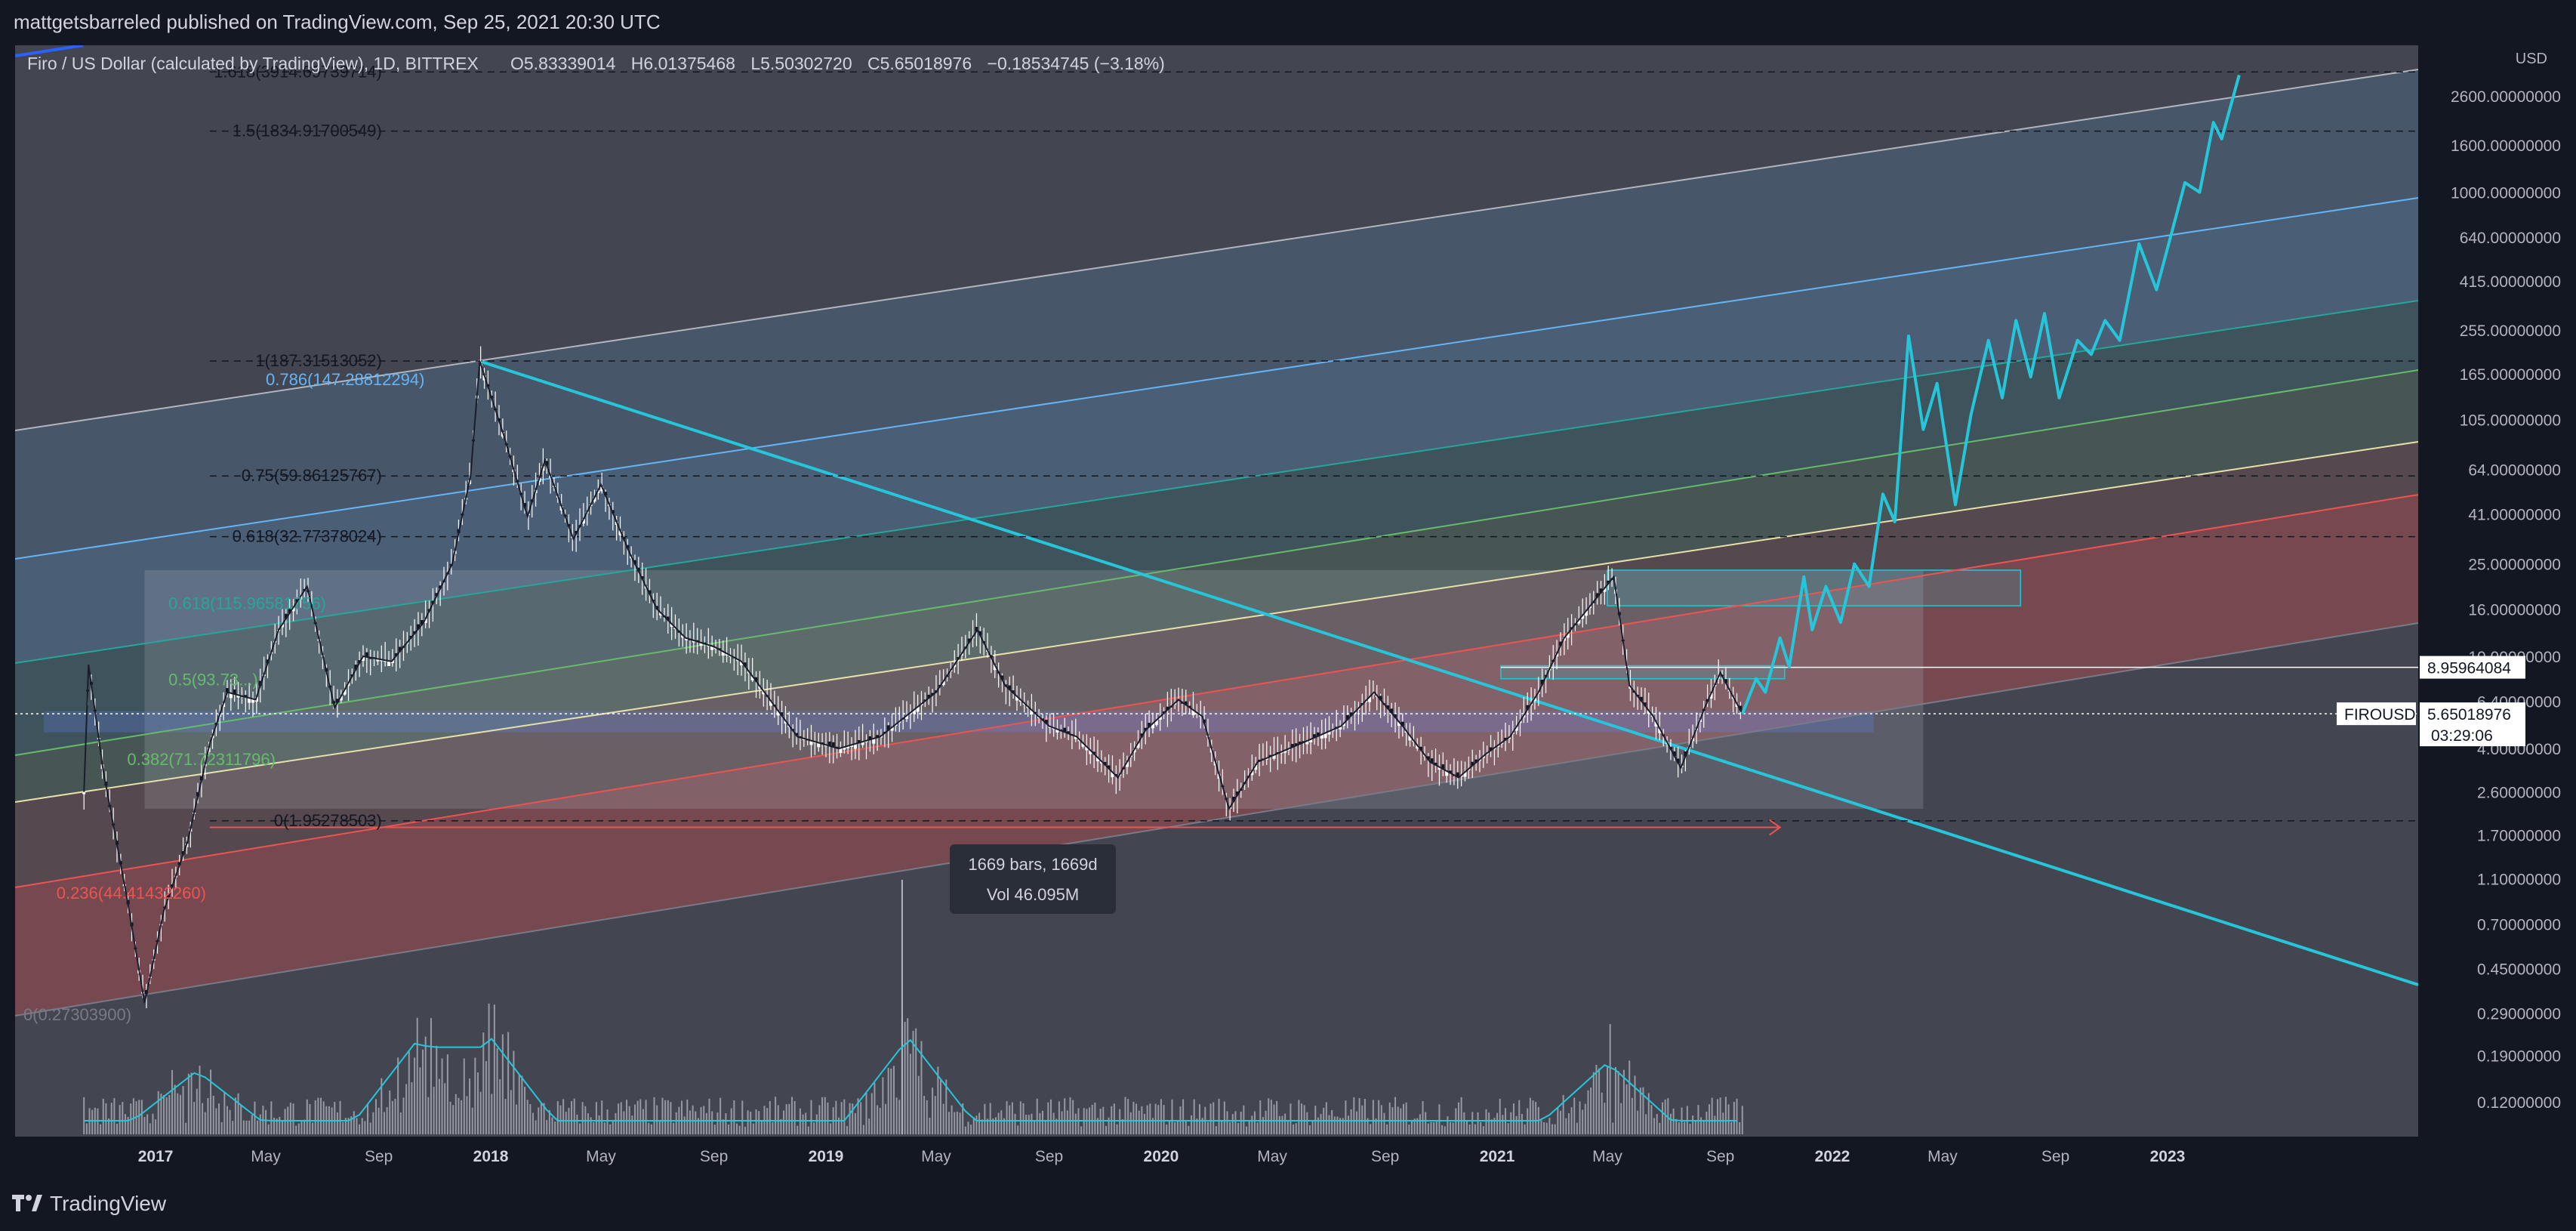 Image resolution: width=2576 pixels, height=1231 pixels. What do you see at coordinates (2510, 331) in the screenshot?
I see `y-tick-label: 255.00000000` at bounding box center [2510, 331].